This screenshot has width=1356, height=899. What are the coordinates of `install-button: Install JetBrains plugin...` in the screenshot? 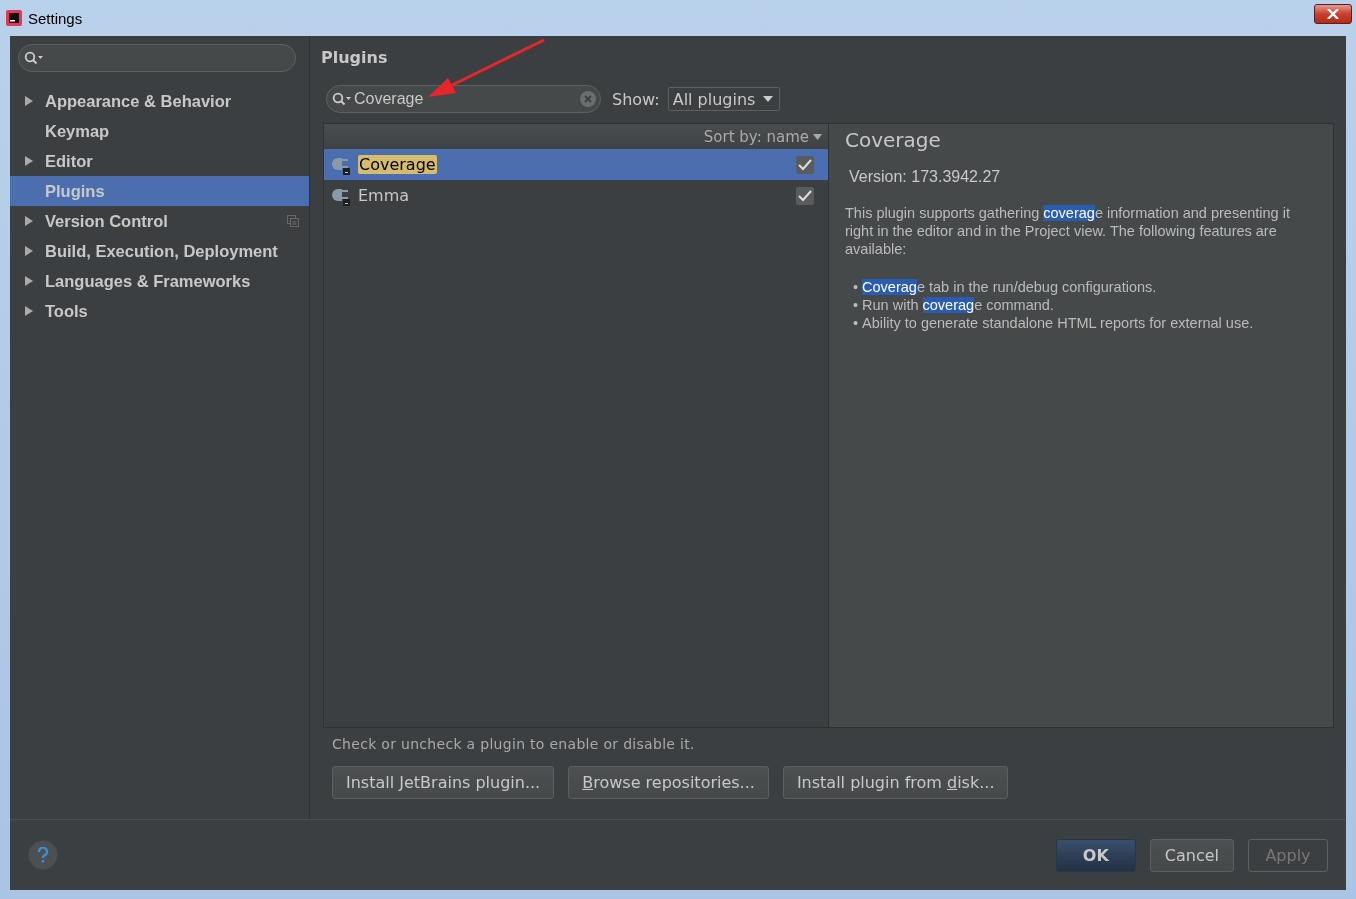 It's located at (443, 782).